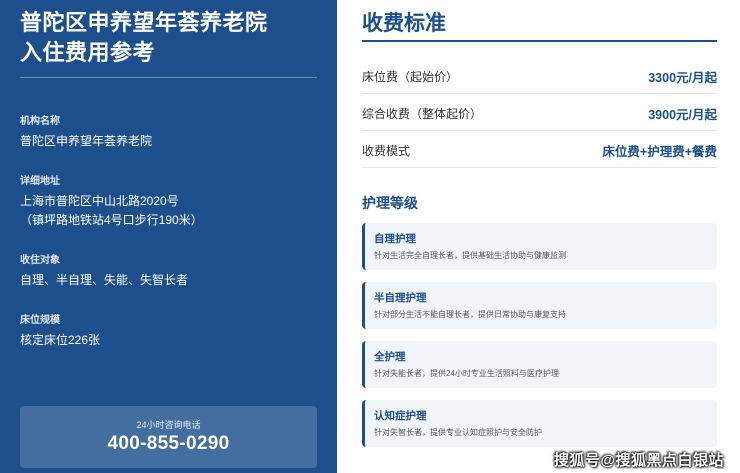 This screenshot has height=473, width=740. What do you see at coordinates (168, 444) in the screenshot?
I see `hotline-number: 400-855-0290` at bounding box center [168, 444].